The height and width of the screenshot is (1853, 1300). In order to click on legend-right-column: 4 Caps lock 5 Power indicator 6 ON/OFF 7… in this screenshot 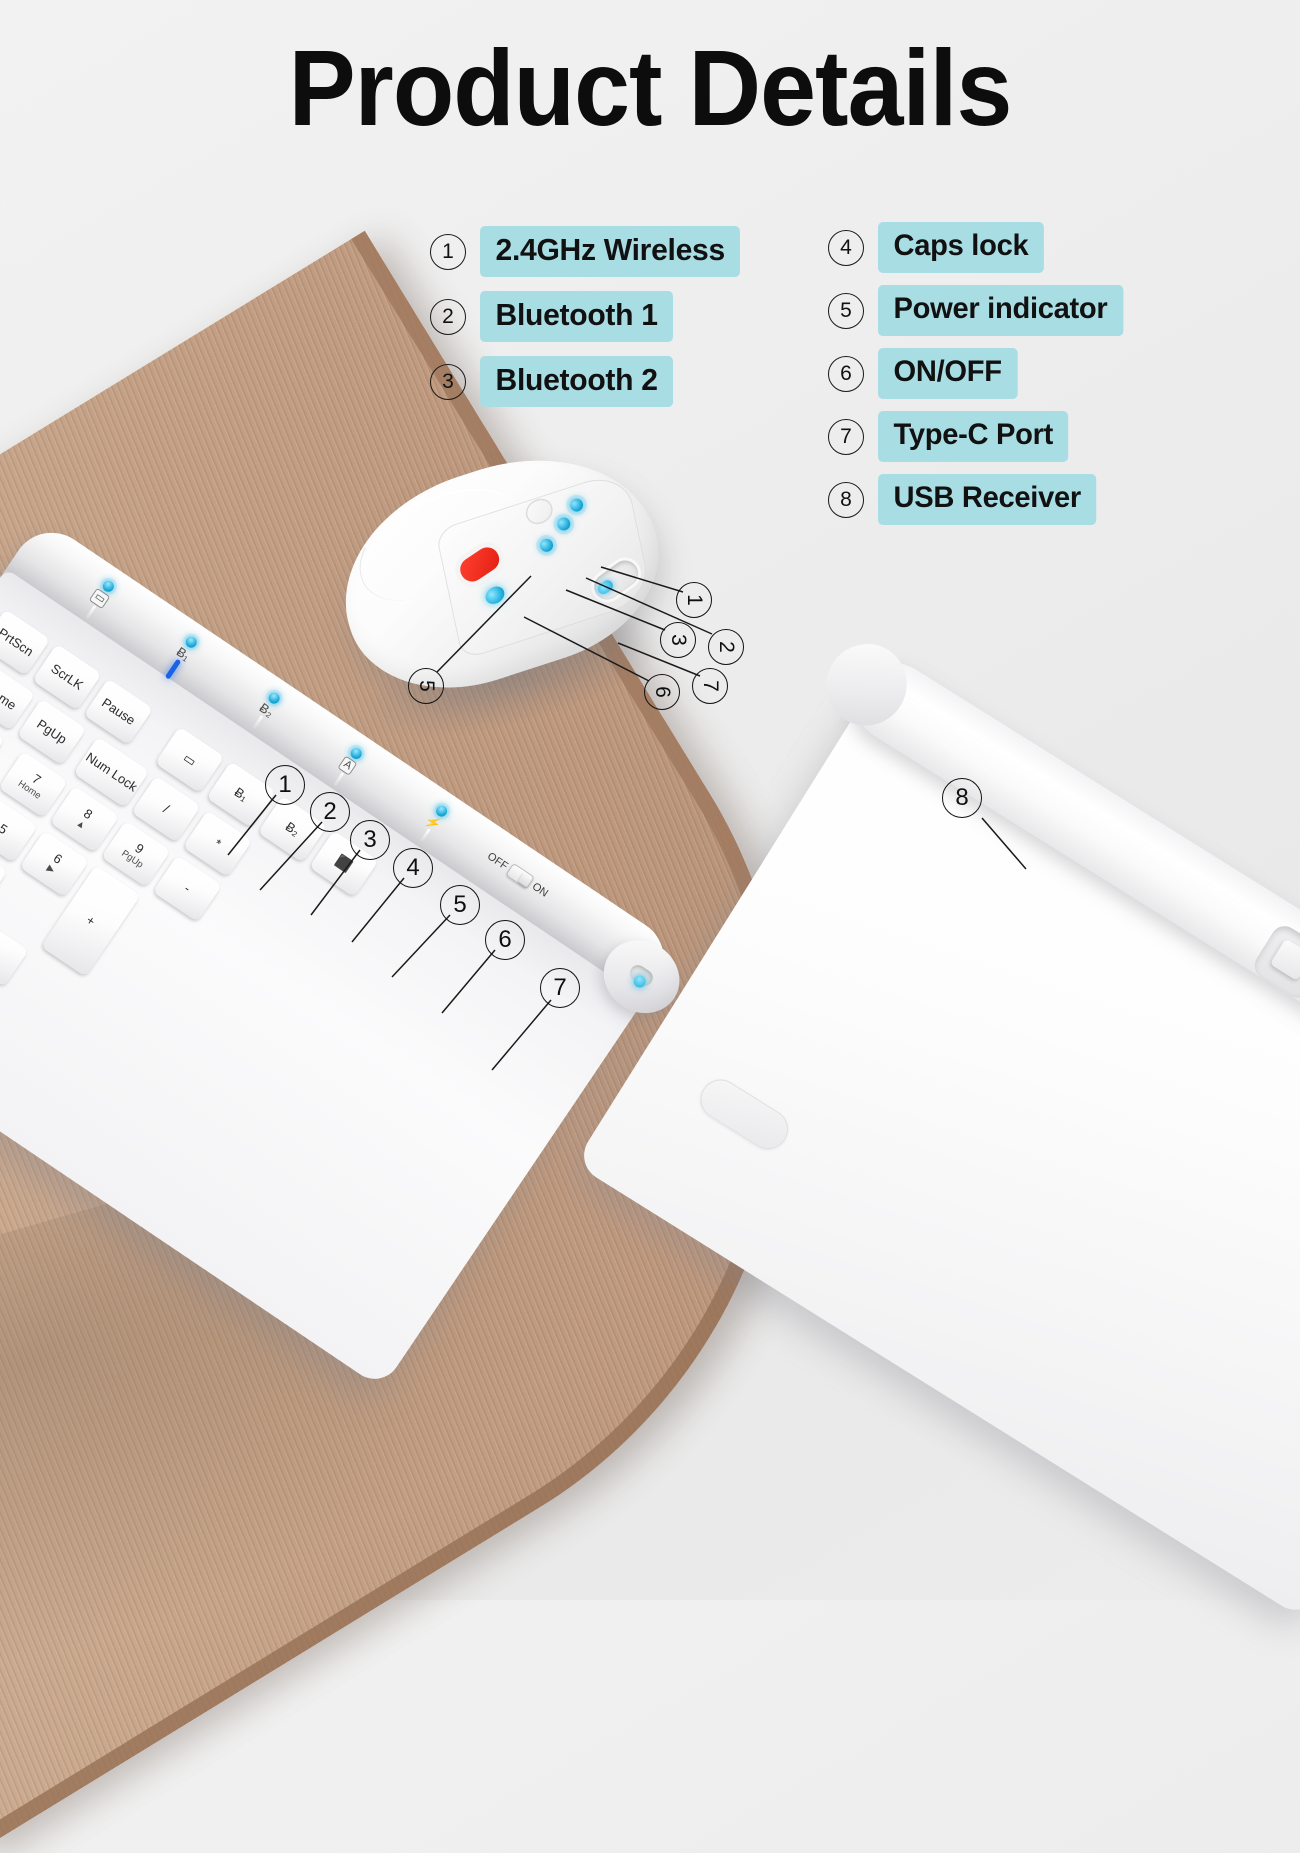, I will do `click(979, 373)`.